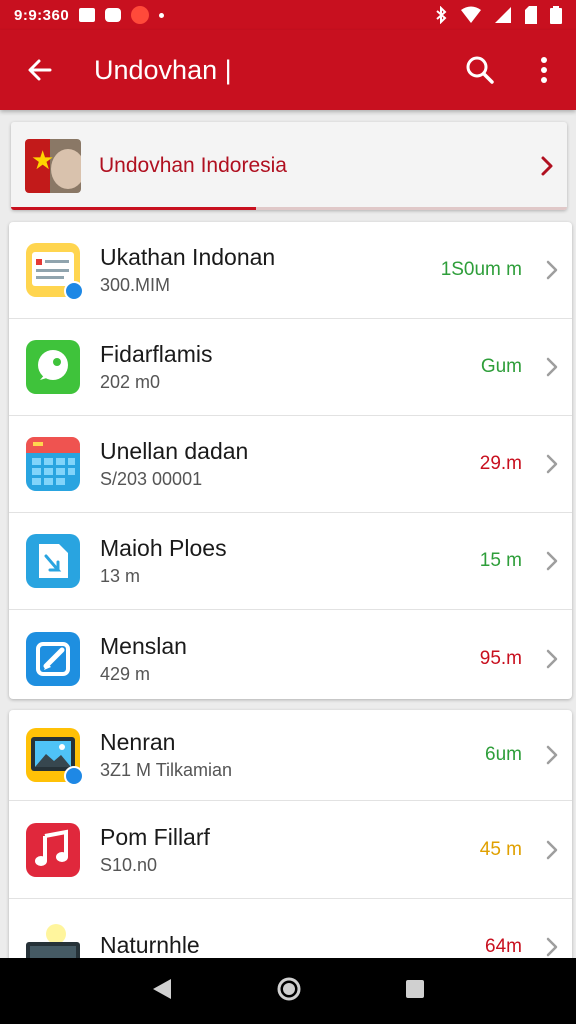  What do you see at coordinates (556, 15) in the screenshot?
I see `battery-icon` at bounding box center [556, 15].